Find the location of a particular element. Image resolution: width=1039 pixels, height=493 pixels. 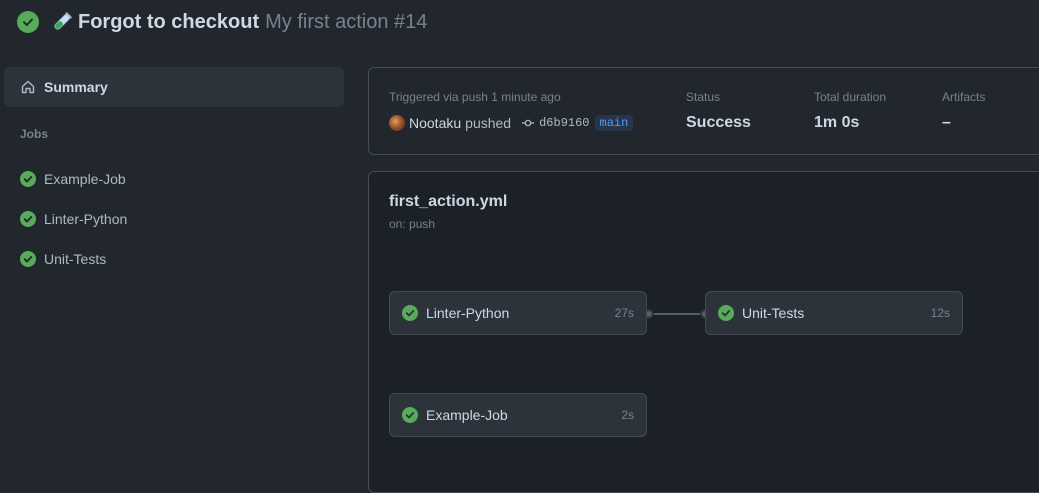

push-details: Nootaku pushed d6b9160 main is located at coordinates (511, 123).